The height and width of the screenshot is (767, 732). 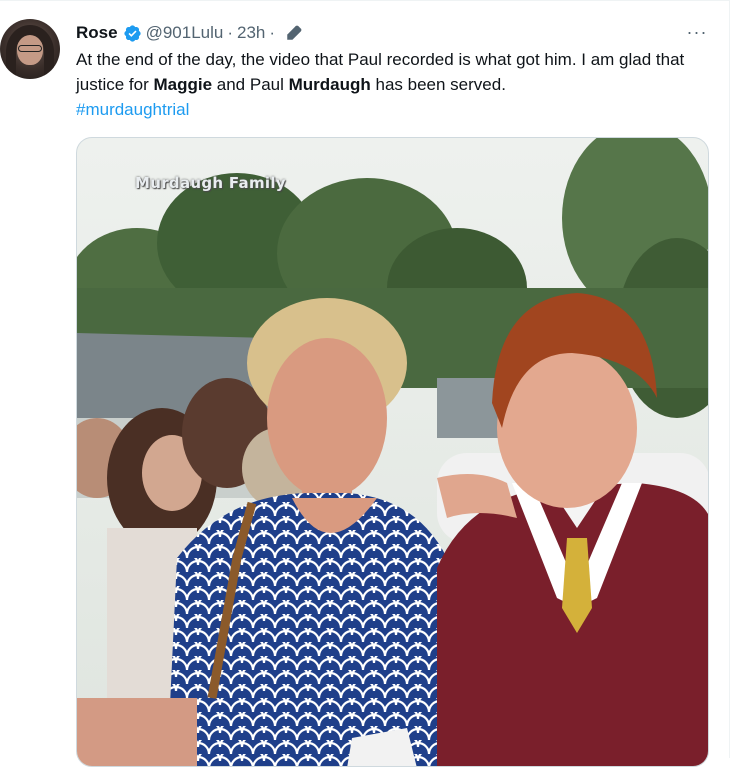 I want to click on tweet-header: Rose @901Lulu · 23h ·, so click(x=189, y=33).